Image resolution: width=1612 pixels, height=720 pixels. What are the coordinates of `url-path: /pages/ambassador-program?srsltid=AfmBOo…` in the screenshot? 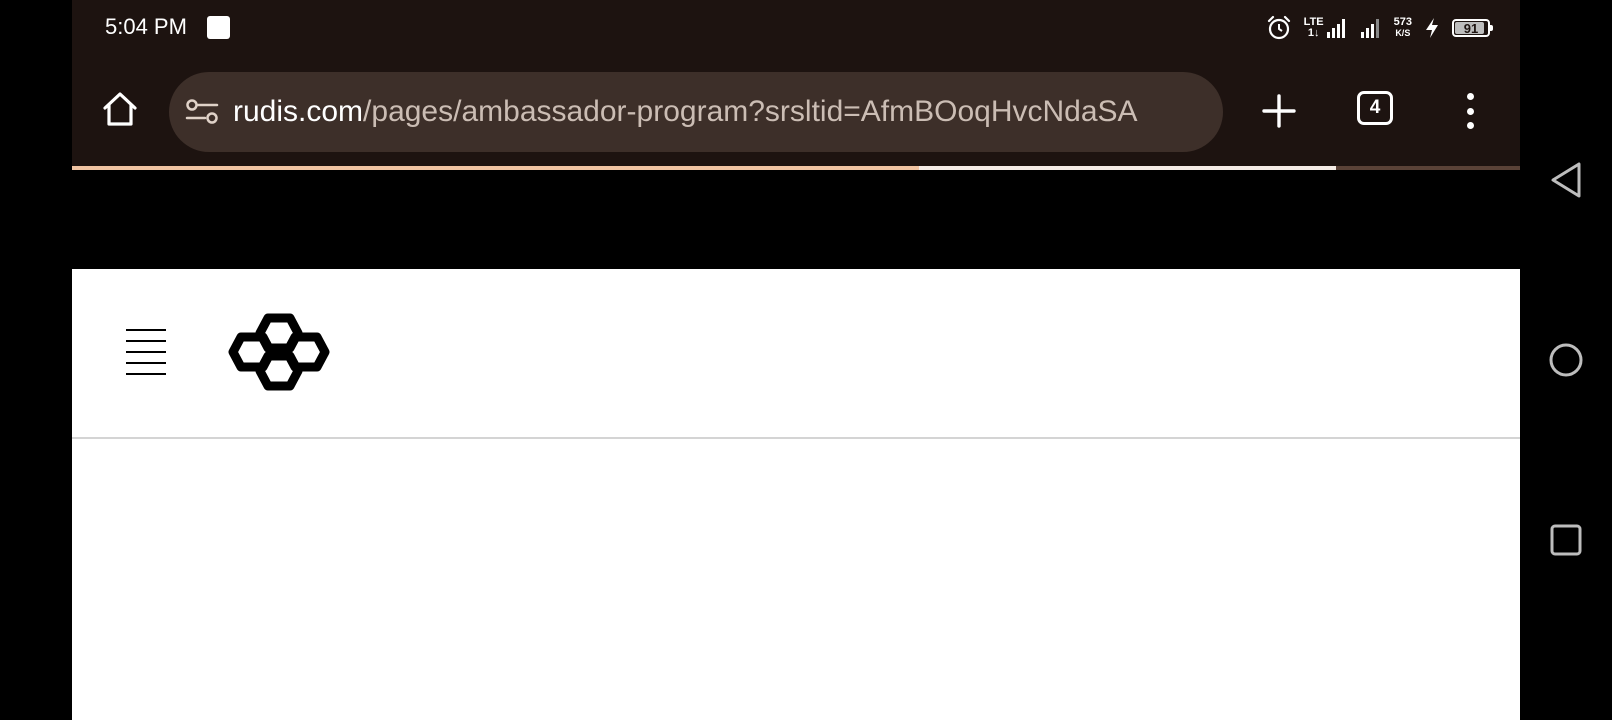 It's located at (750, 111).